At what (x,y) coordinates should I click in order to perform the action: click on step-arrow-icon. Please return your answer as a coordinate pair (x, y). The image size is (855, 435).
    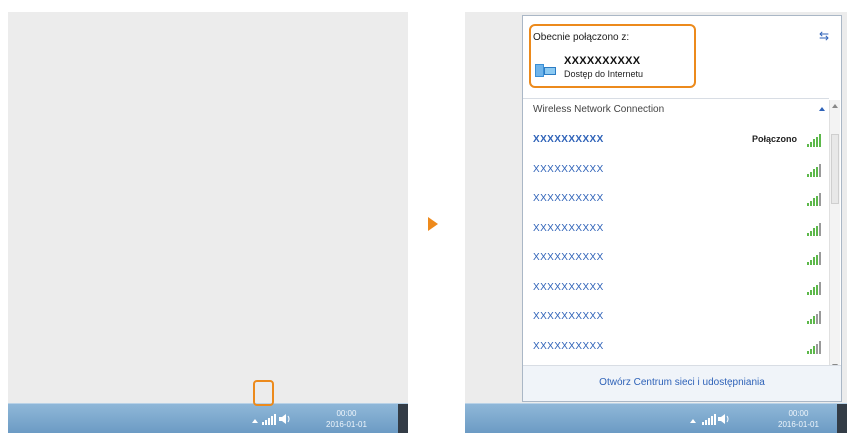
    Looking at the image, I should click on (433, 224).